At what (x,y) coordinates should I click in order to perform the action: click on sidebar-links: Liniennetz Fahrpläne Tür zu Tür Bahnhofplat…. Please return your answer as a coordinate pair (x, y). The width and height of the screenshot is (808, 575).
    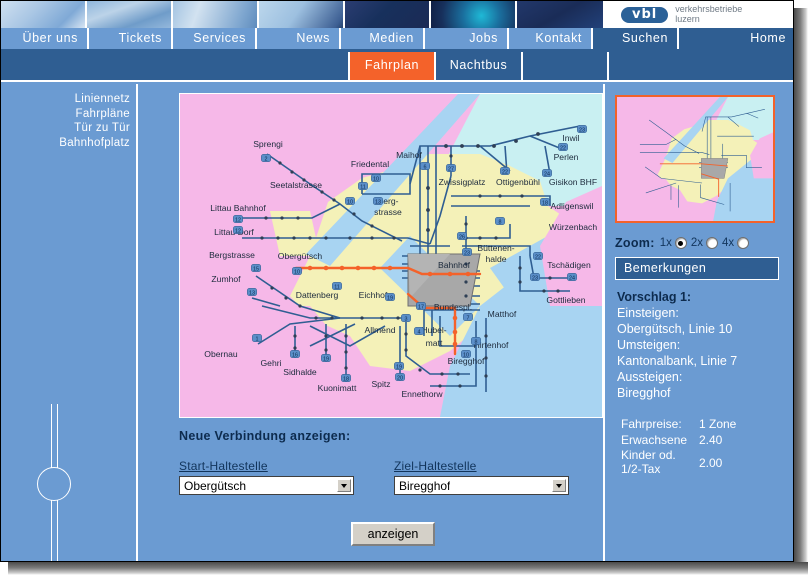
    Looking at the image, I should click on (68, 117).